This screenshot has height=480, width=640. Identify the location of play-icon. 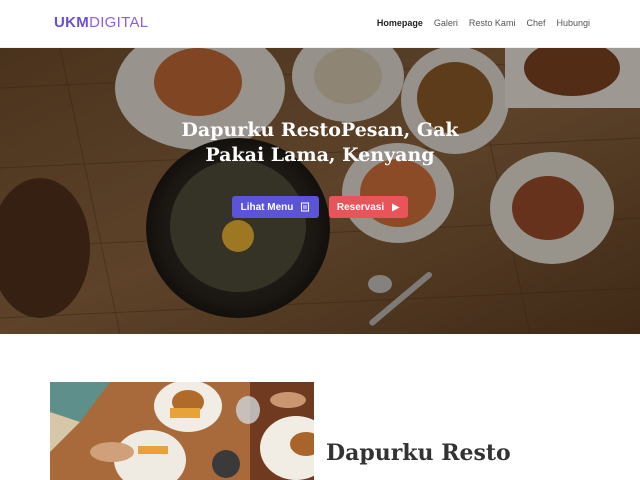
(396, 207).